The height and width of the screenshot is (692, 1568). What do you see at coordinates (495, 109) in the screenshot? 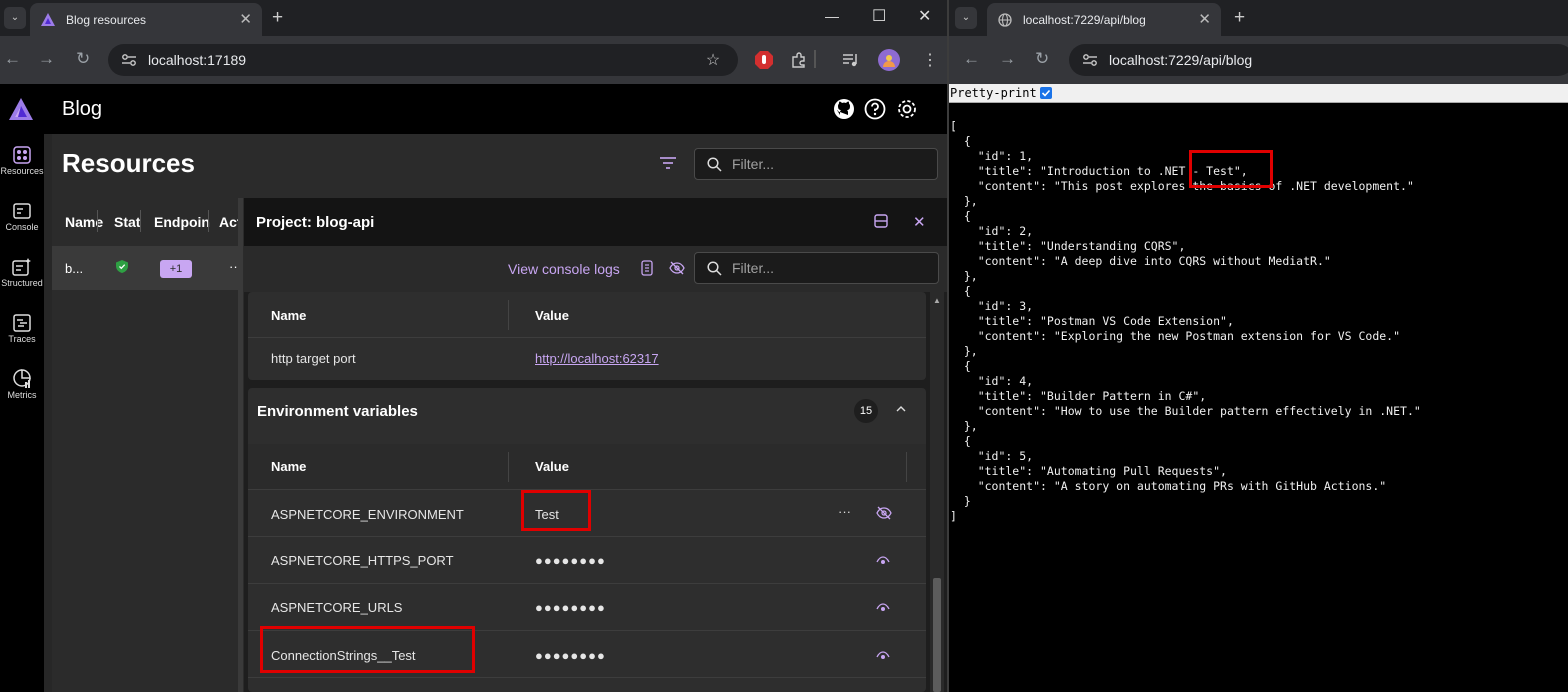
I see `app-header: Blog` at bounding box center [495, 109].